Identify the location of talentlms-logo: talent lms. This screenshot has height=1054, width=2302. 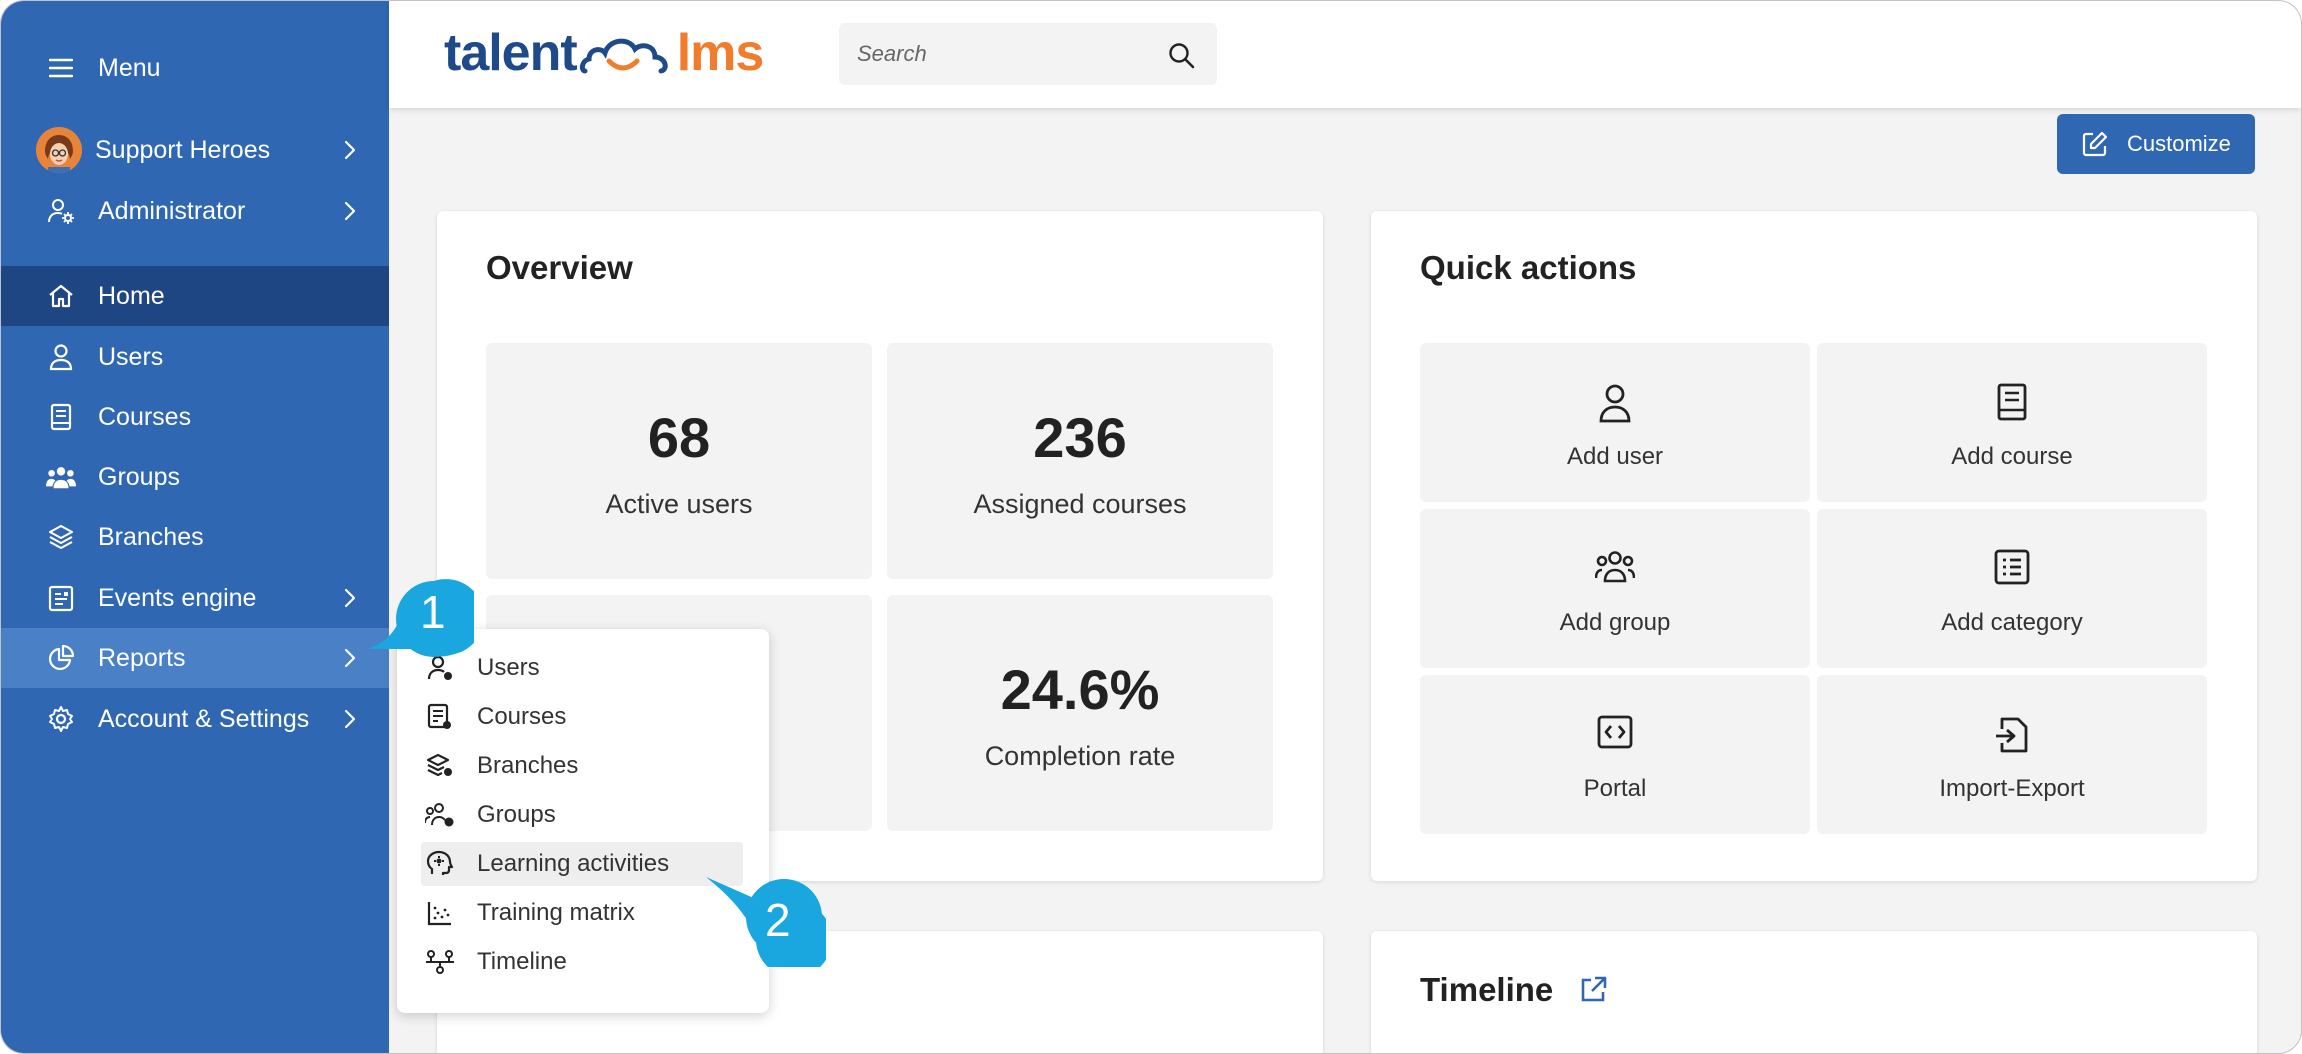
(604, 53).